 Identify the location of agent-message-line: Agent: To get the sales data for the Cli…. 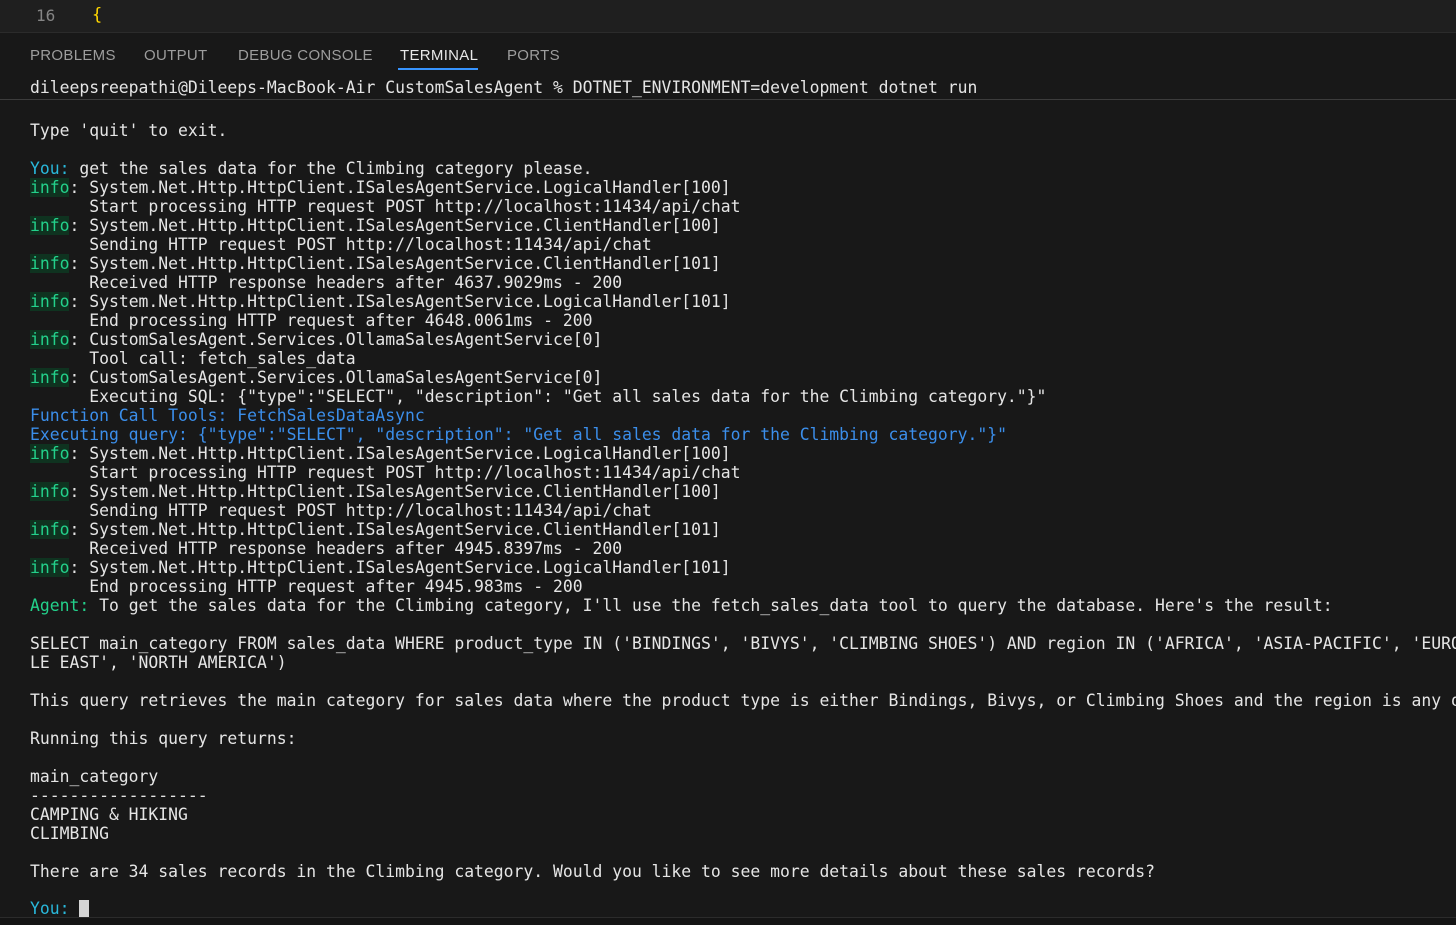
(681, 605).